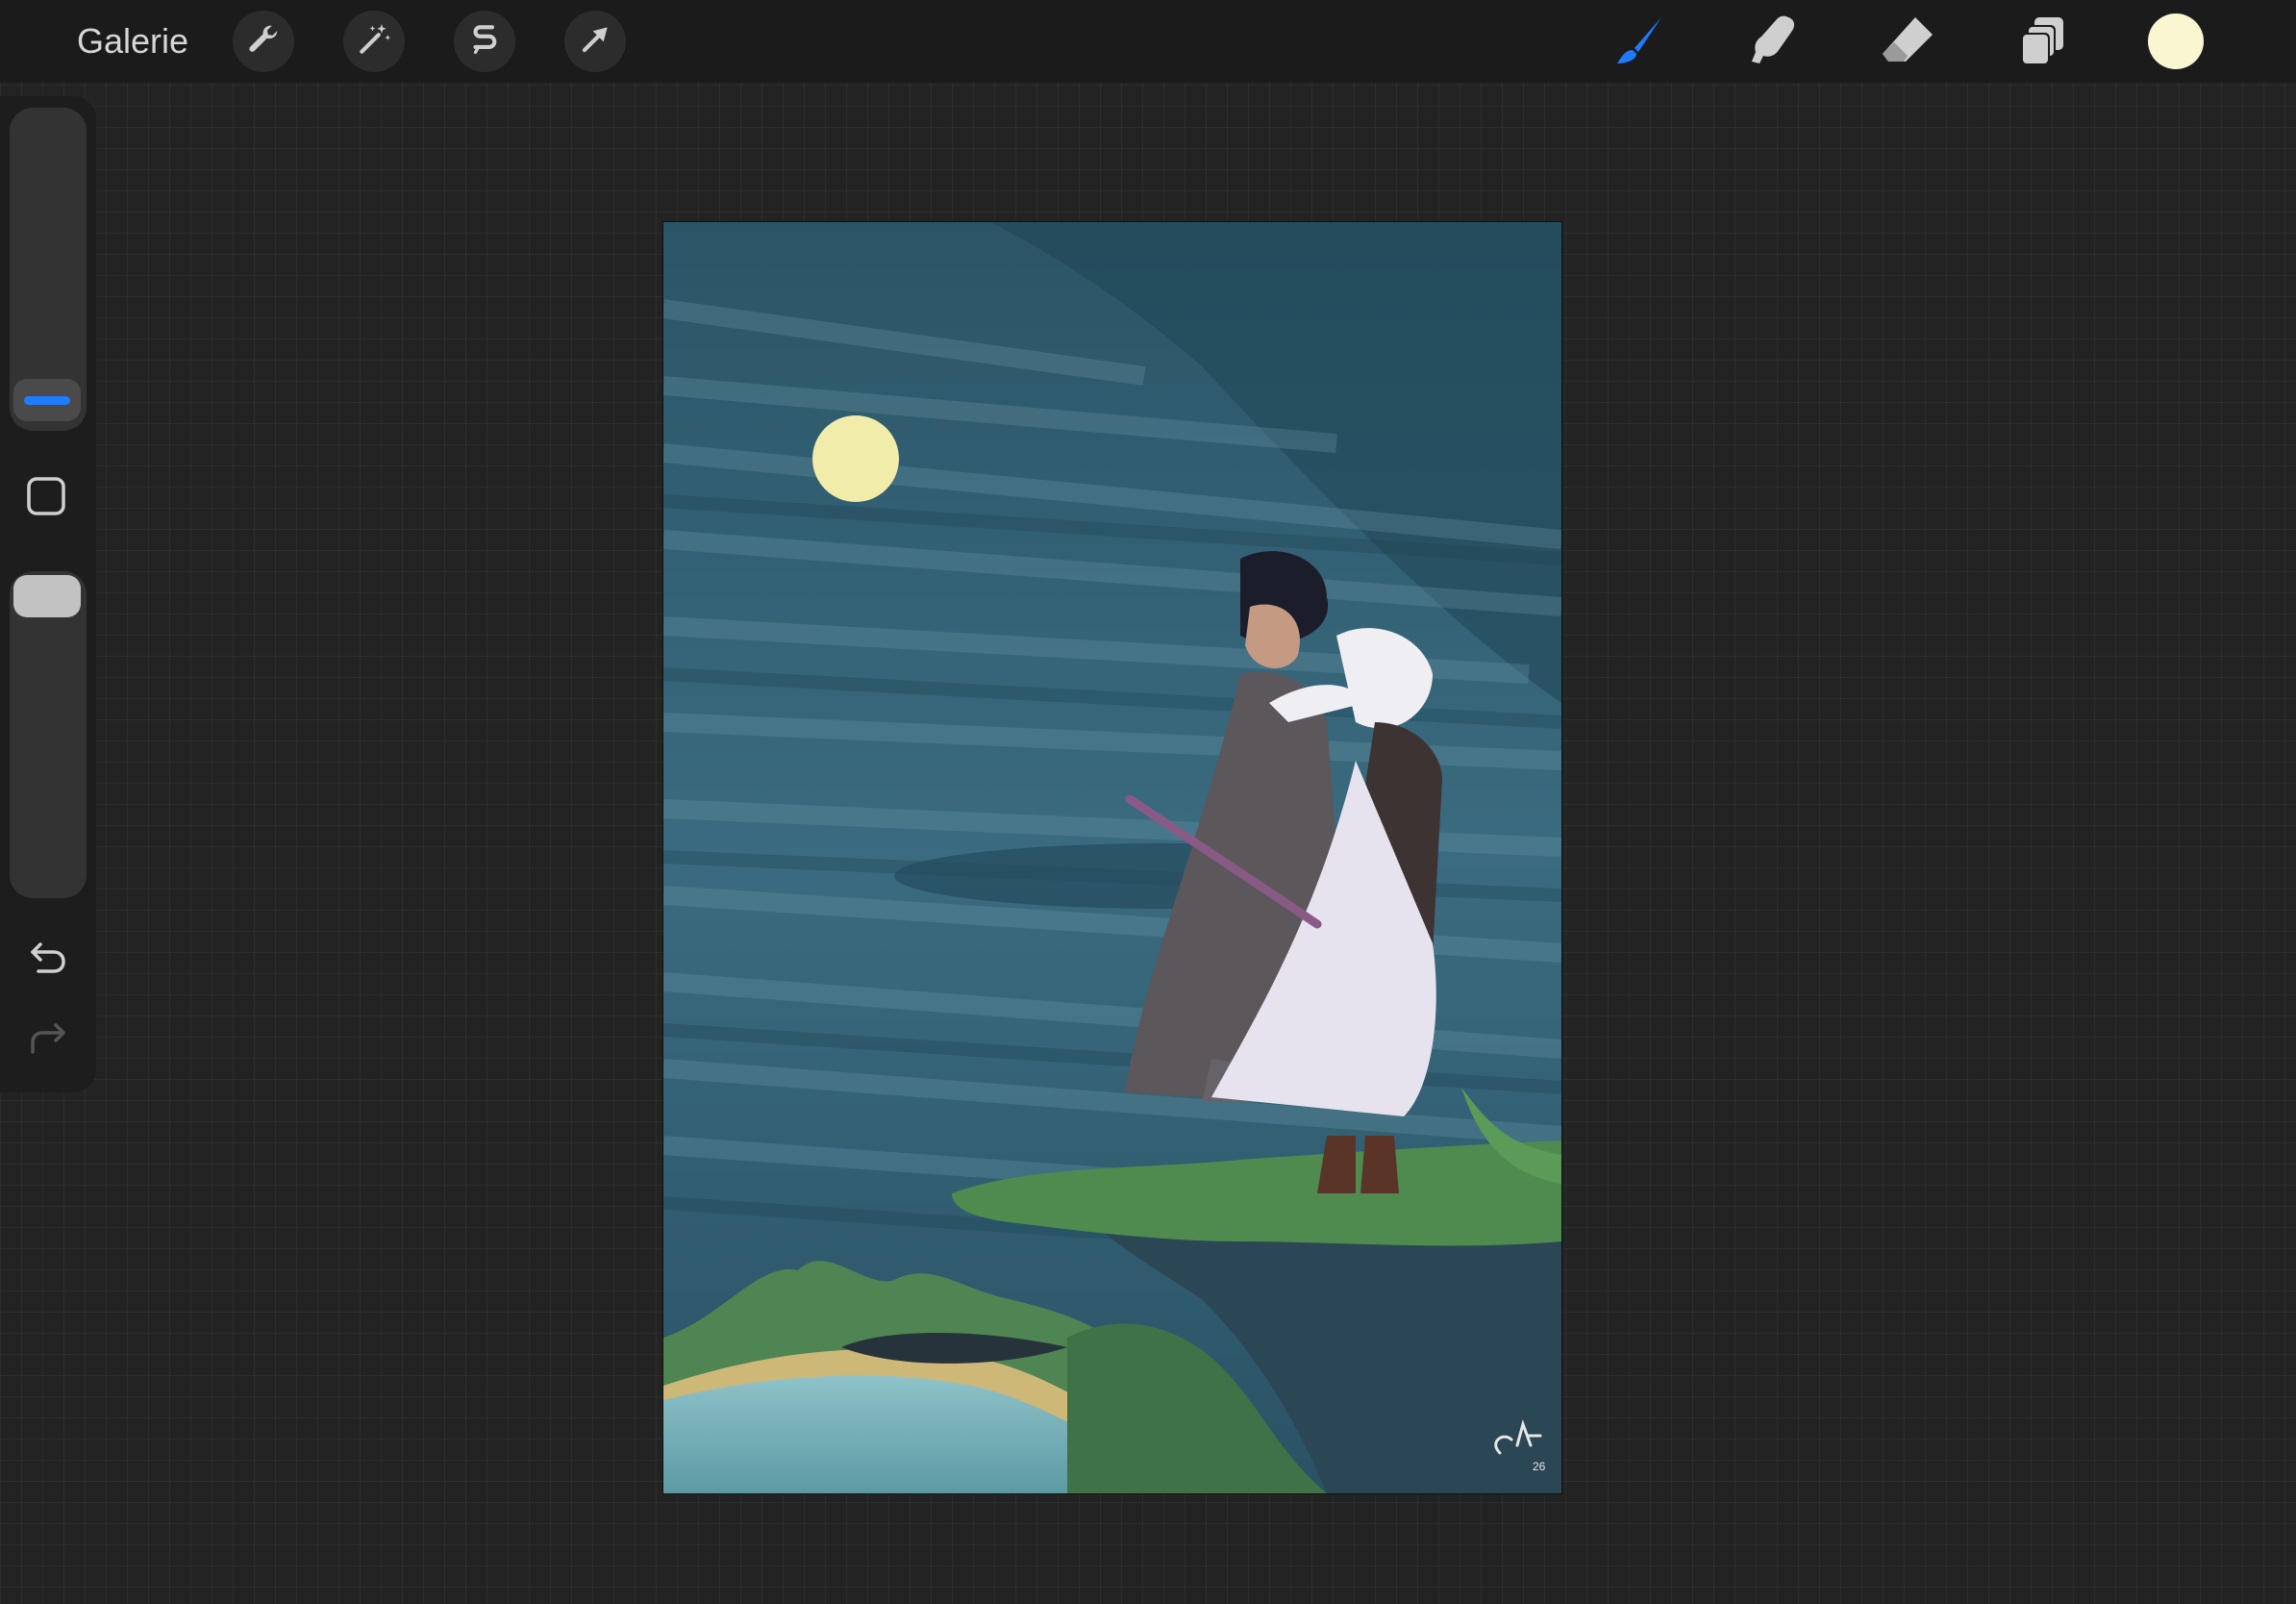  I want to click on redo-icon, so click(48, 1041).